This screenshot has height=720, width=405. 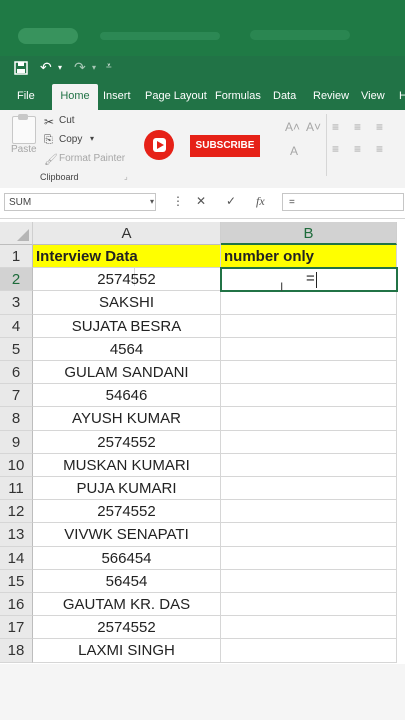 What do you see at coordinates (379, 127) in the screenshot?
I see `align-bottom-icon: ≡` at bounding box center [379, 127].